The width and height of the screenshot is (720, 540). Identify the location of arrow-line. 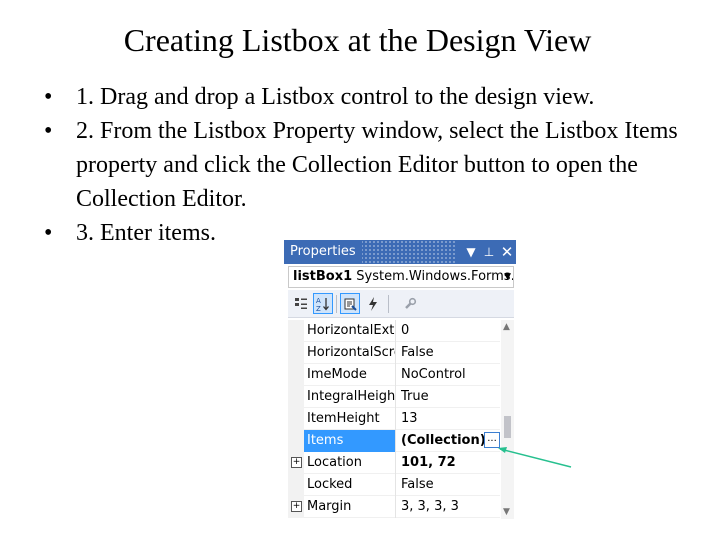
(535, 458).